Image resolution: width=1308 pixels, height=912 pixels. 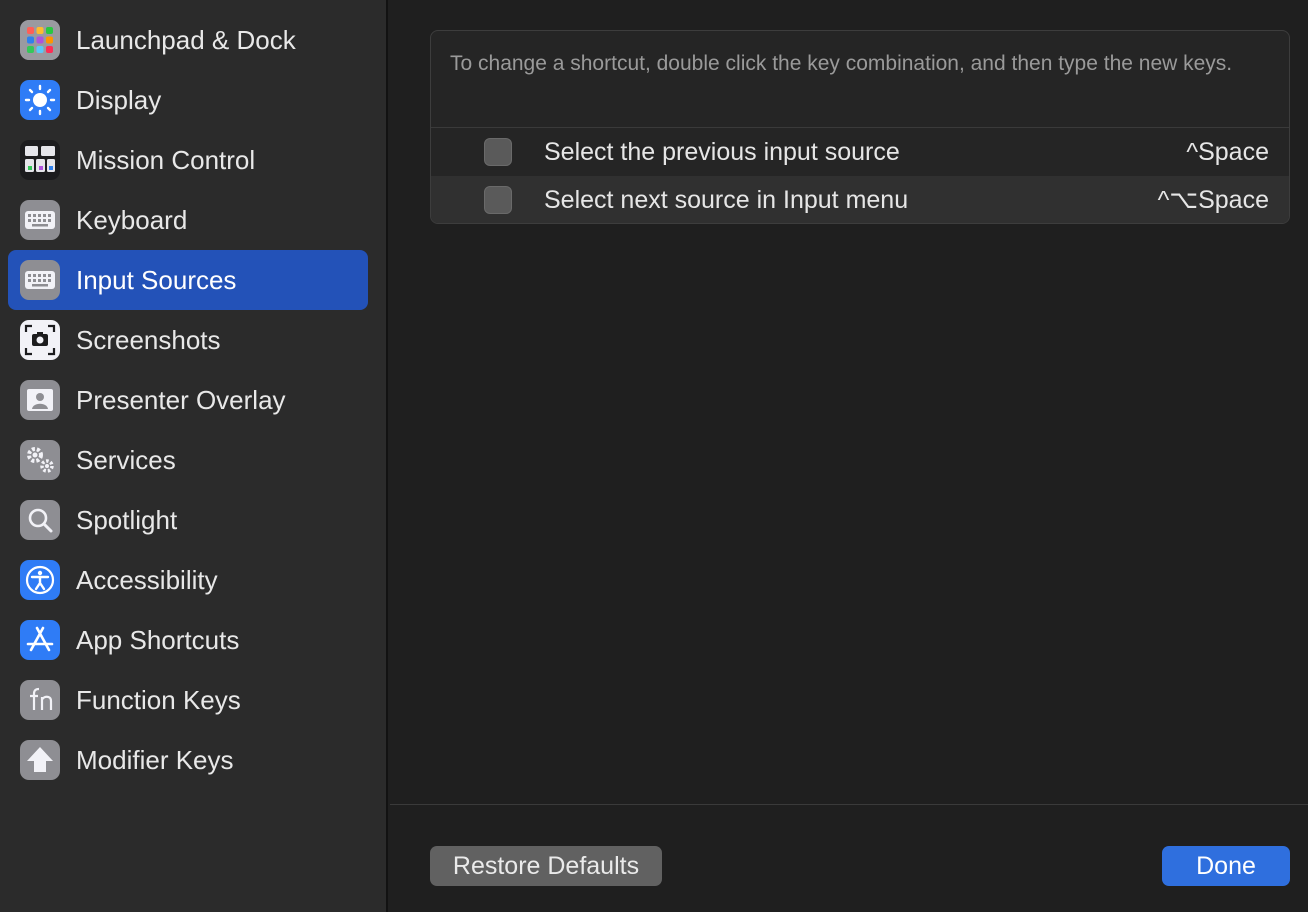 What do you see at coordinates (127, 519) in the screenshot?
I see `sidebar-item-label: Spotlight` at bounding box center [127, 519].